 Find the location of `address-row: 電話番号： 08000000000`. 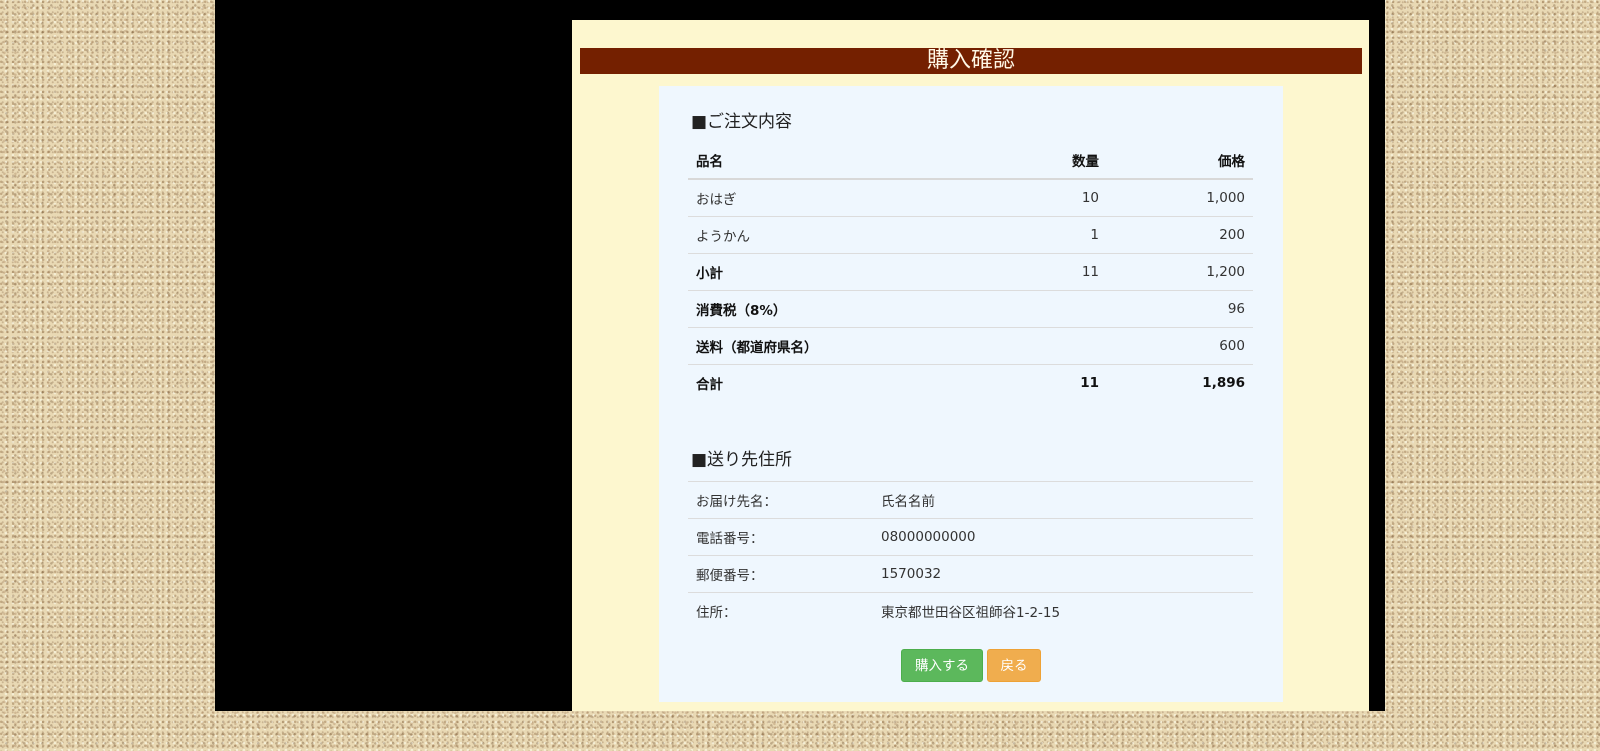

address-row: 電話番号： 08000000000 is located at coordinates (970, 537).